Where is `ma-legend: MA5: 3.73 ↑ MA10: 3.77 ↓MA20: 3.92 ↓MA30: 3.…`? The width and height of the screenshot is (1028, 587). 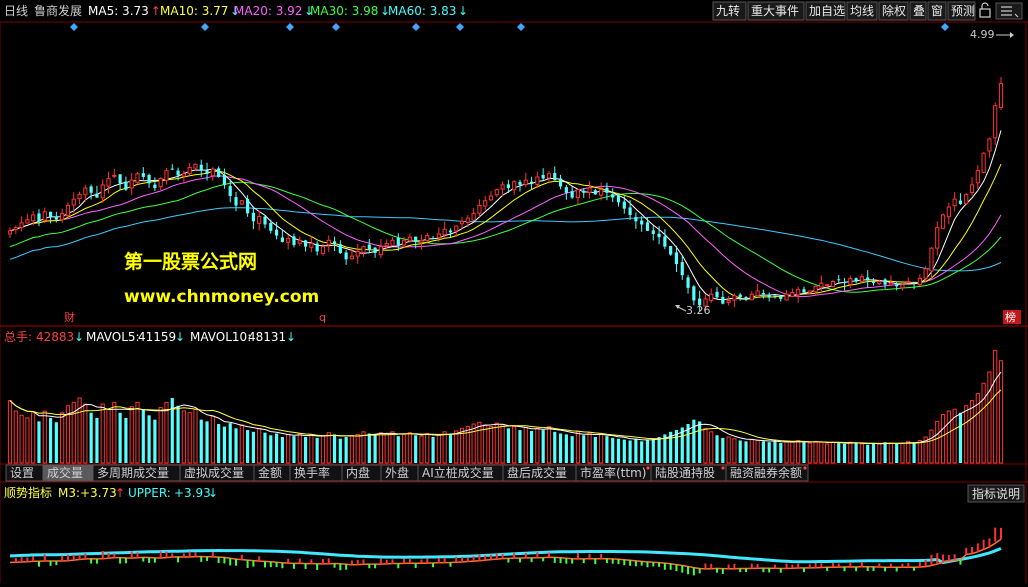
ma-legend: MA5: 3.73 ↑ MA10: 3.77 ↓MA20: 3.92 ↓MA30: 3.… is located at coordinates (278, 11).